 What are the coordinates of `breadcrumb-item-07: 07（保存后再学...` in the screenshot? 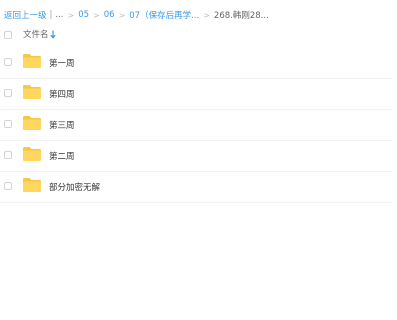 It's located at (164, 15).